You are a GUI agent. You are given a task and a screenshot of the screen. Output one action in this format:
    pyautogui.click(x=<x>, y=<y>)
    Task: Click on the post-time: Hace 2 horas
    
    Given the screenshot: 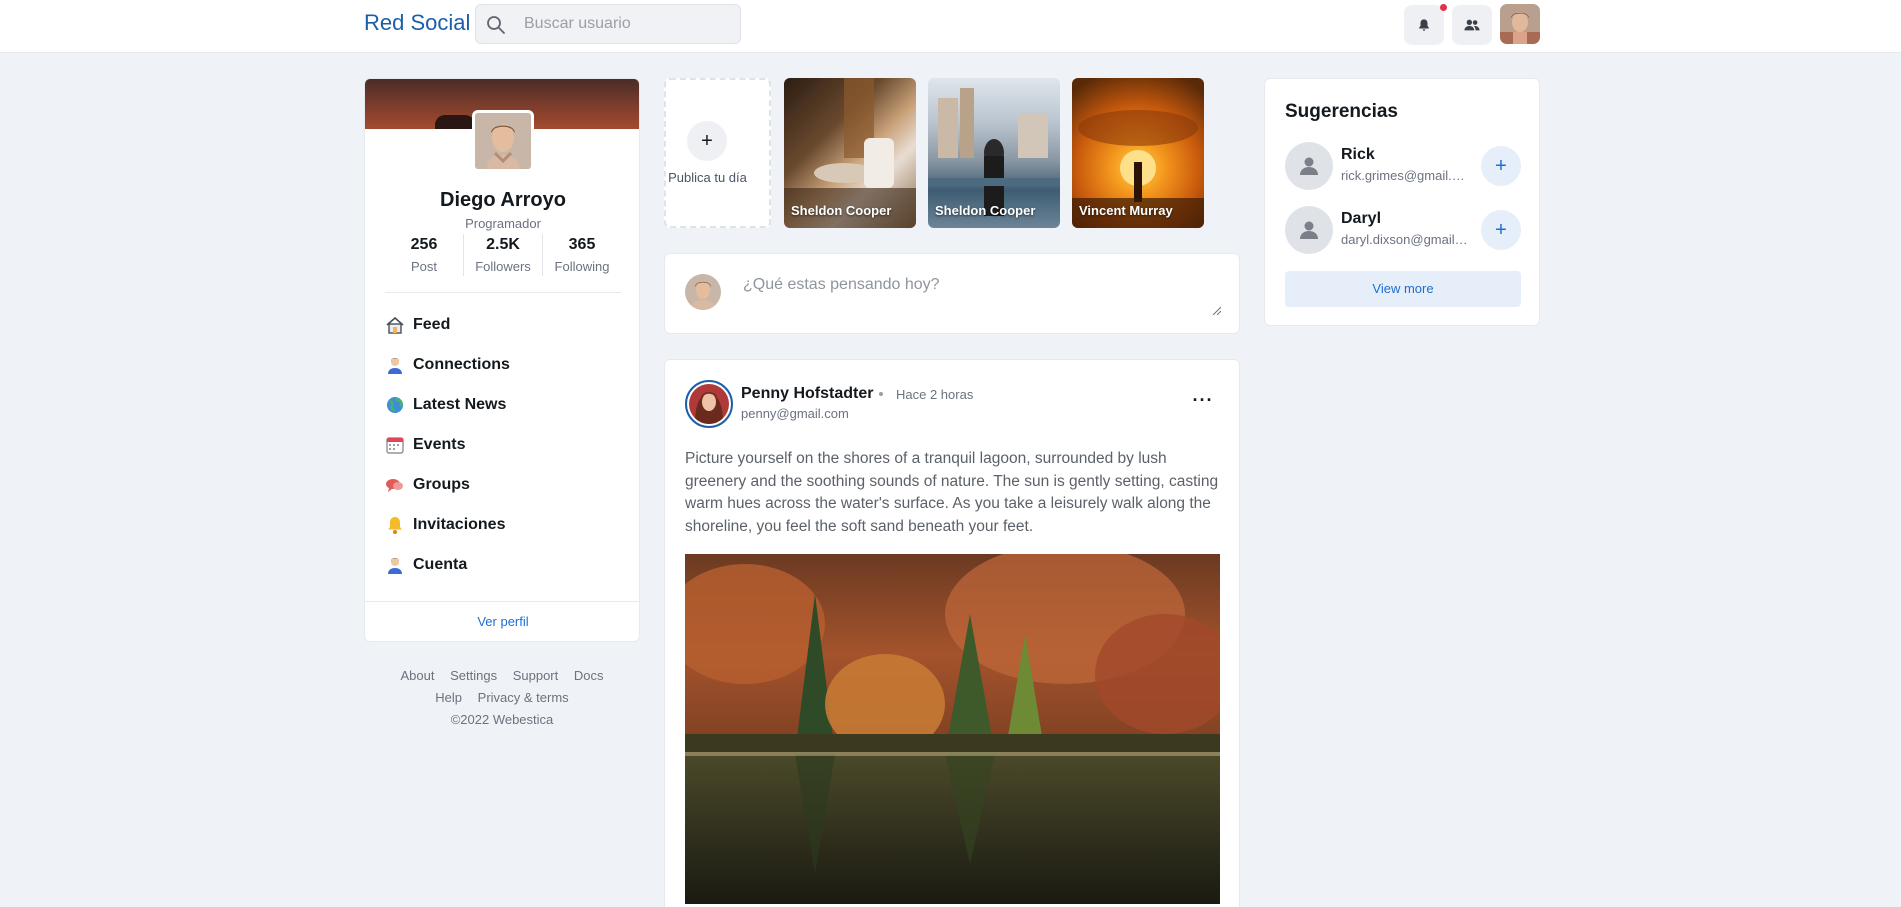 What is the action you would take?
    pyautogui.click(x=935, y=394)
    